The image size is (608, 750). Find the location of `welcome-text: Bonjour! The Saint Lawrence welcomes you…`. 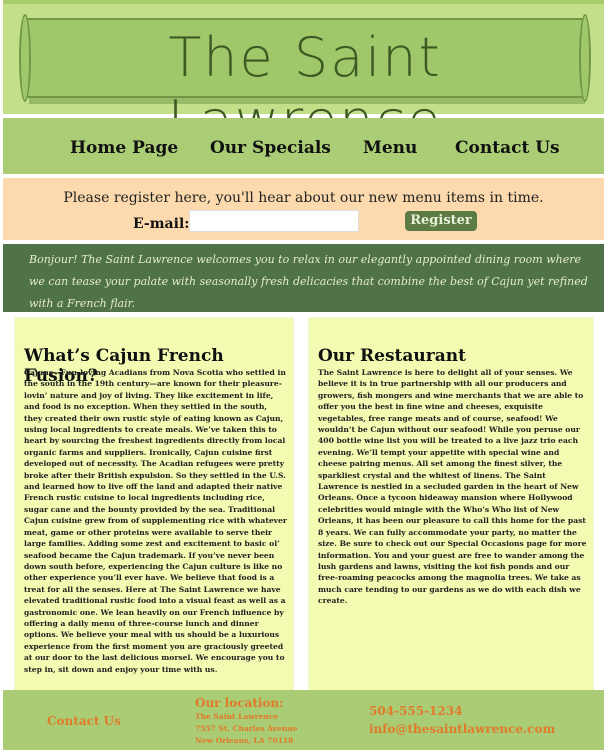

welcome-text: Bonjour! The Saint Lawrence welcomes you… is located at coordinates (308, 281).